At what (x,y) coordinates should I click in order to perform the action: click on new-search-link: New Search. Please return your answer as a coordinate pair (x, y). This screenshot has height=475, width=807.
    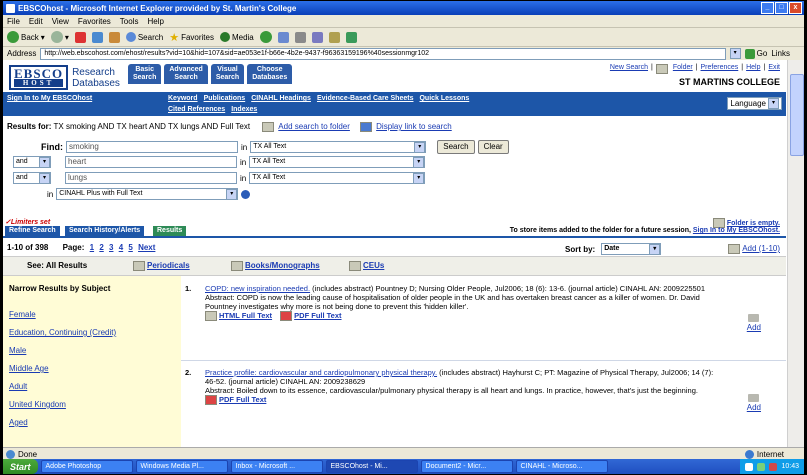
    Looking at the image, I should click on (629, 69).